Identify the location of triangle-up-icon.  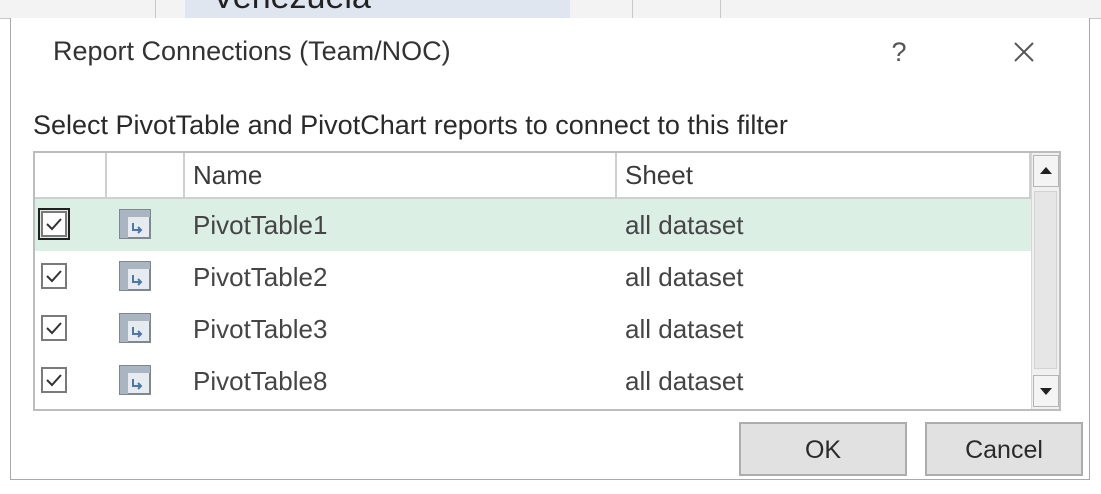
(1046, 170).